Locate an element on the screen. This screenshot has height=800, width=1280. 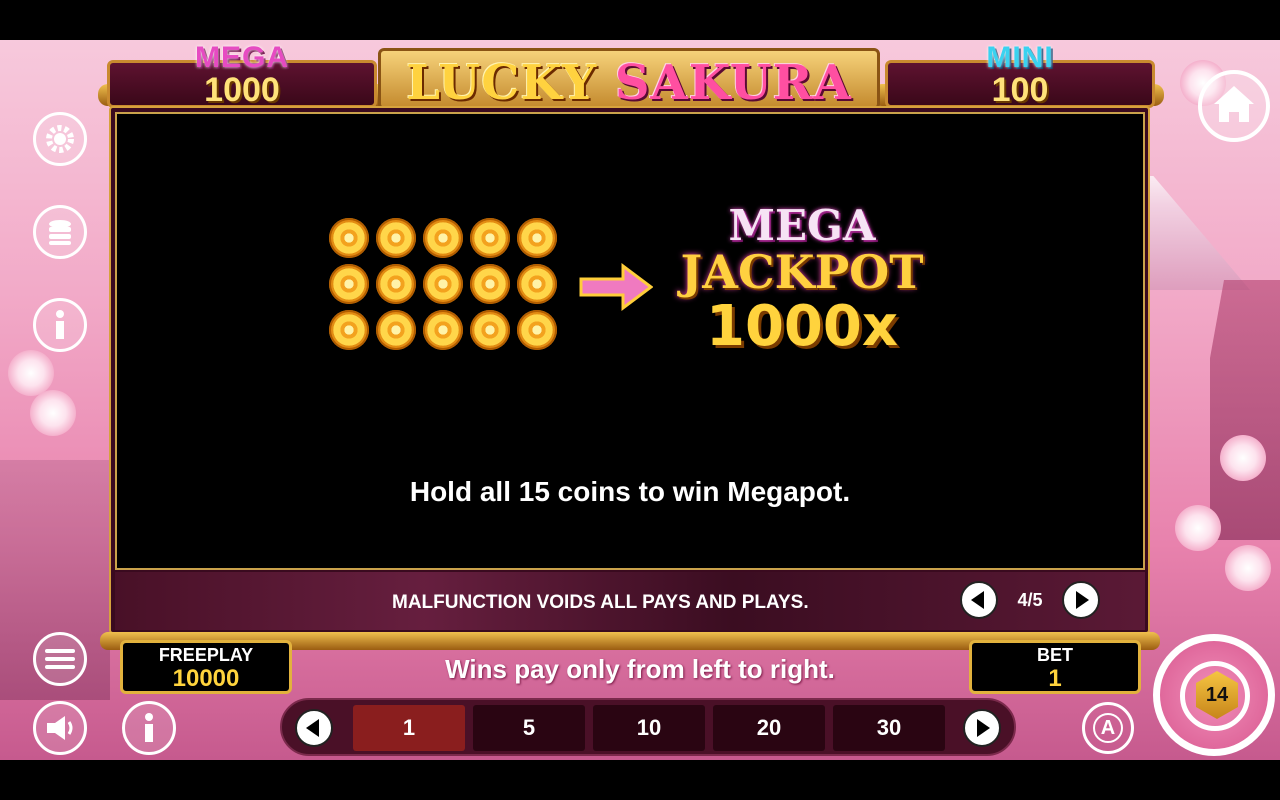
pagoda-scenery is located at coordinates (1245, 410).